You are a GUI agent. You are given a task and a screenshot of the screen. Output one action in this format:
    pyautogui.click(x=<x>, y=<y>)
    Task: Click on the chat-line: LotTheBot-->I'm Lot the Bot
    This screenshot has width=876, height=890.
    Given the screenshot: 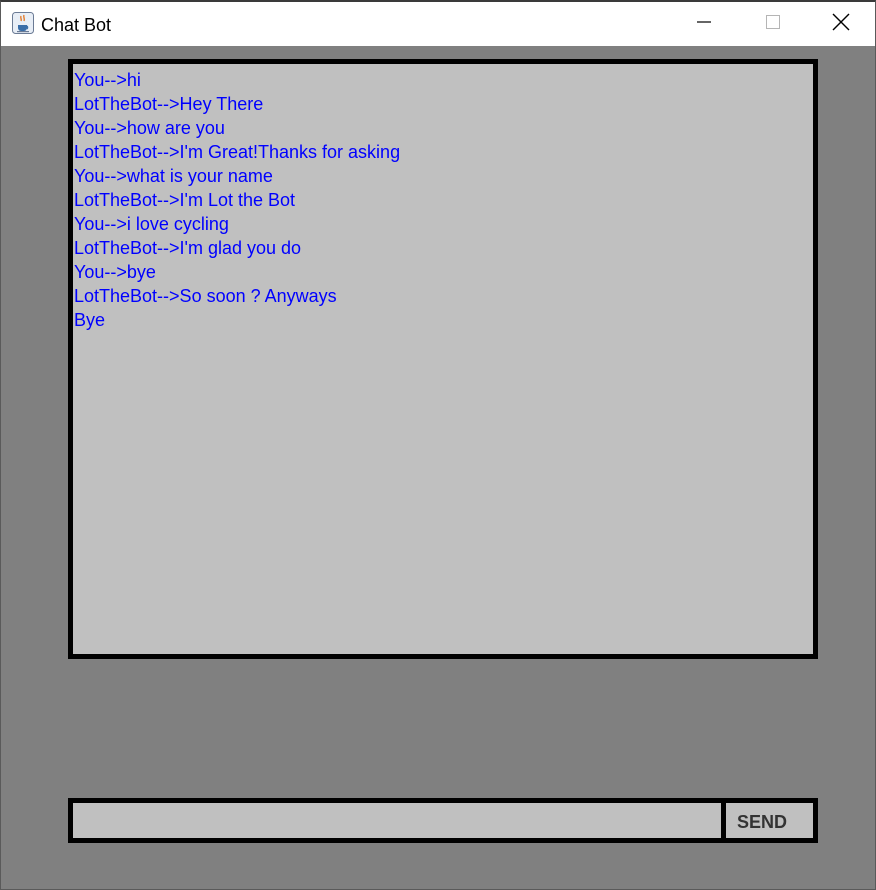 What is the action you would take?
    pyautogui.click(x=185, y=200)
    